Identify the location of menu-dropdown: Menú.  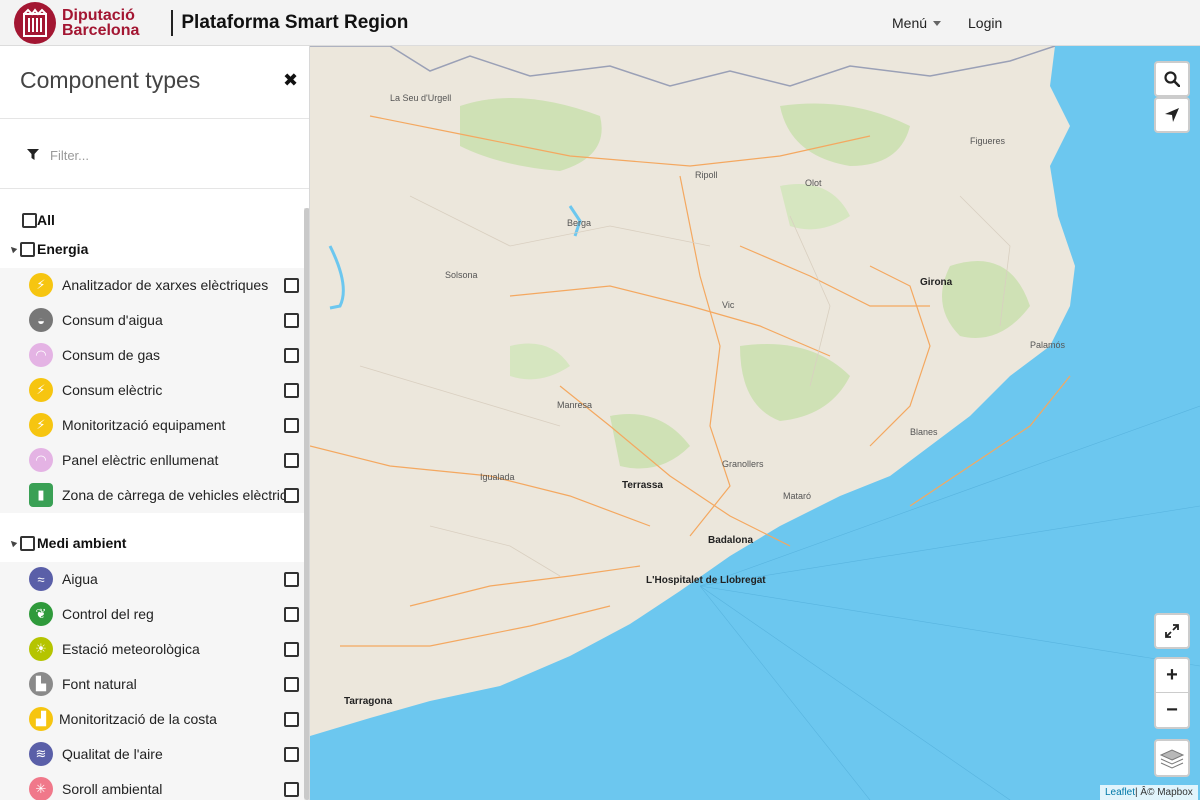
(917, 23).